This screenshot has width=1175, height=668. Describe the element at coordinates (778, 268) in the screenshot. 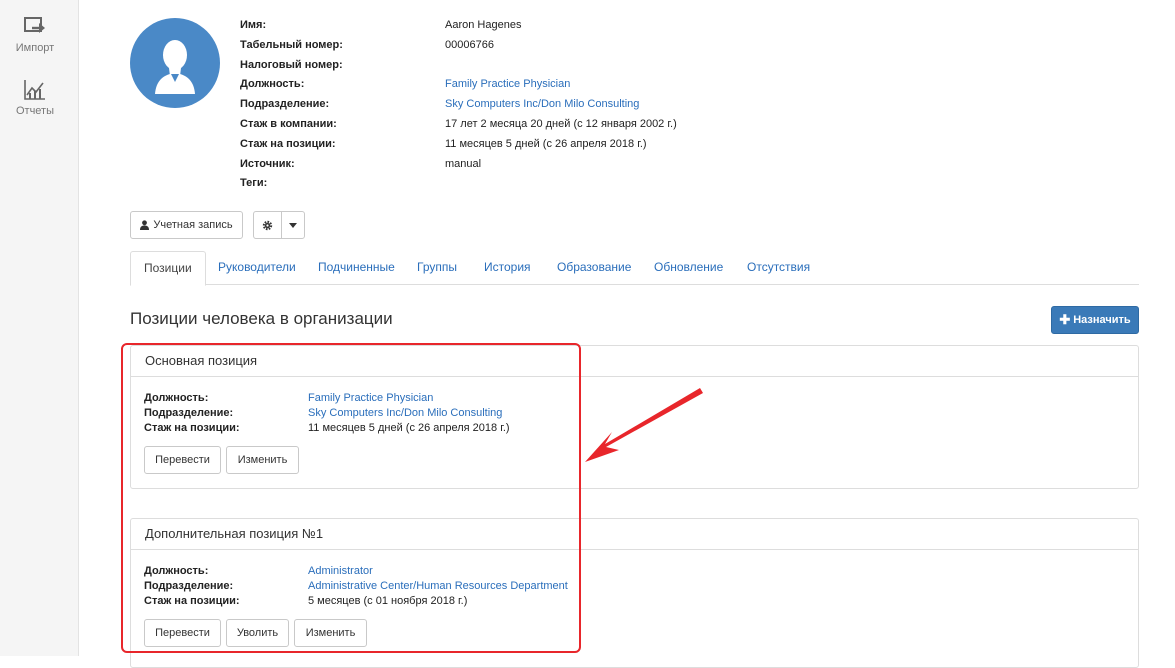

I see `tab-absences: Отсутствия` at that location.